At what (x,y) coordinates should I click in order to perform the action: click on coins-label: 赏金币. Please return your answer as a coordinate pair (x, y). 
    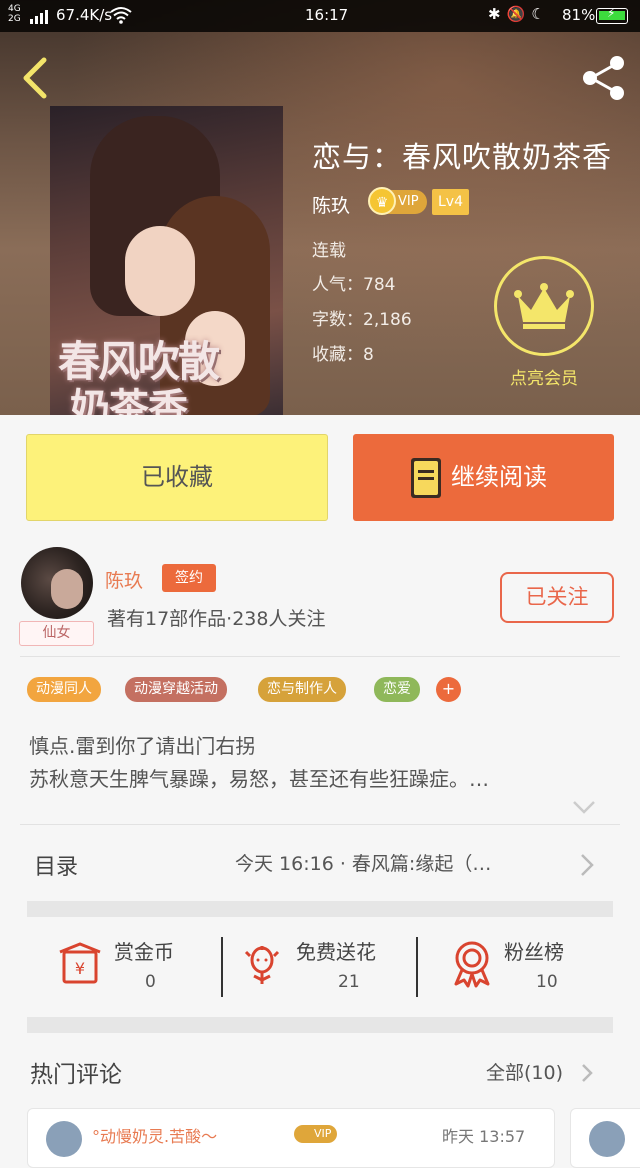
    Looking at the image, I should click on (144, 952).